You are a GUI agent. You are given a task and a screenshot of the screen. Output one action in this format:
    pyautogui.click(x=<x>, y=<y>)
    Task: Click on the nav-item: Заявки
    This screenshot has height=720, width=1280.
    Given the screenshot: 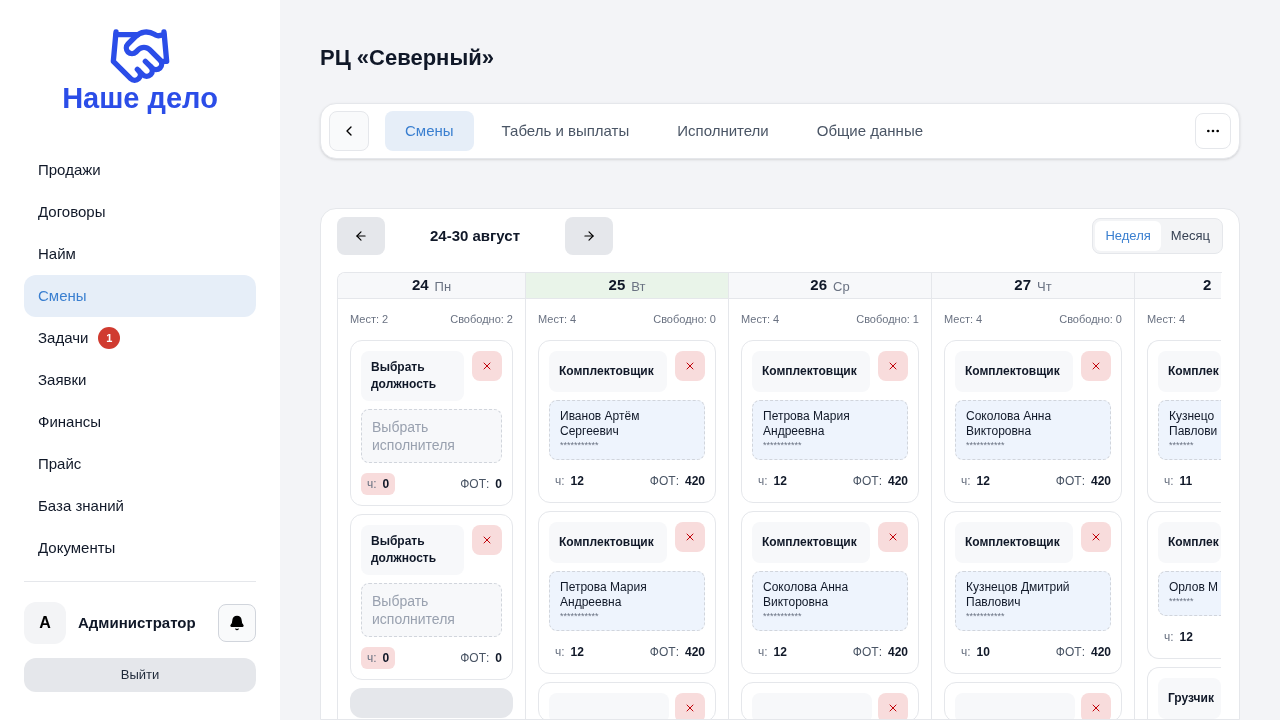 What is the action you would take?
    pyautogui.click(x=140, y=380)
    